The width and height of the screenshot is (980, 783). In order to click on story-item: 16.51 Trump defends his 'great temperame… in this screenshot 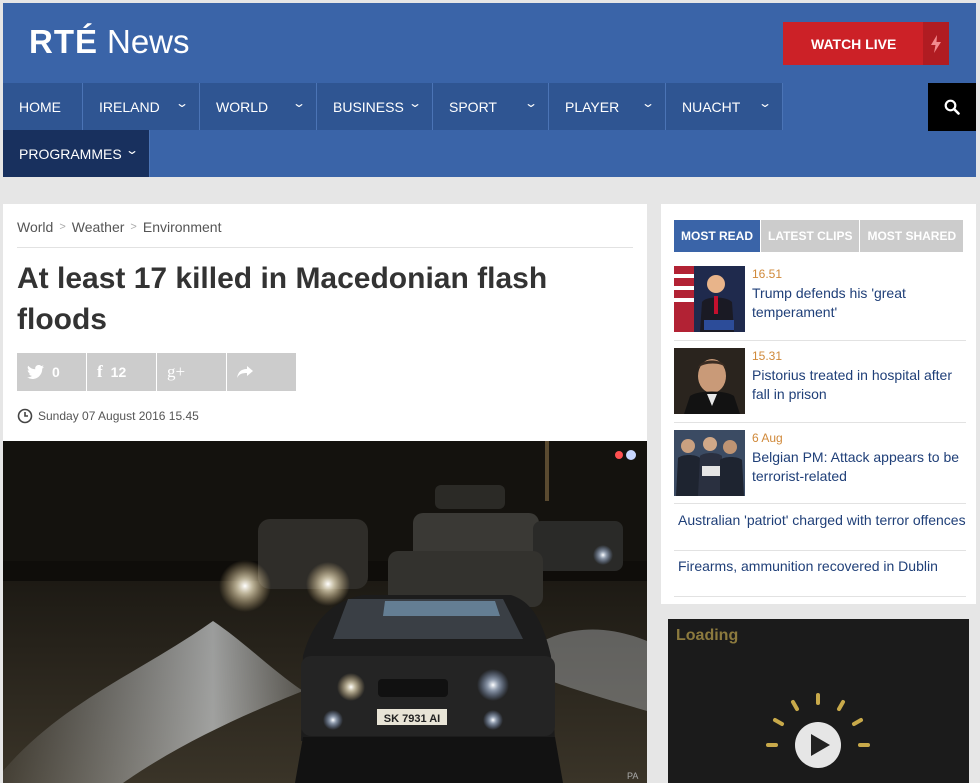, I will do `click(819, 299)`.